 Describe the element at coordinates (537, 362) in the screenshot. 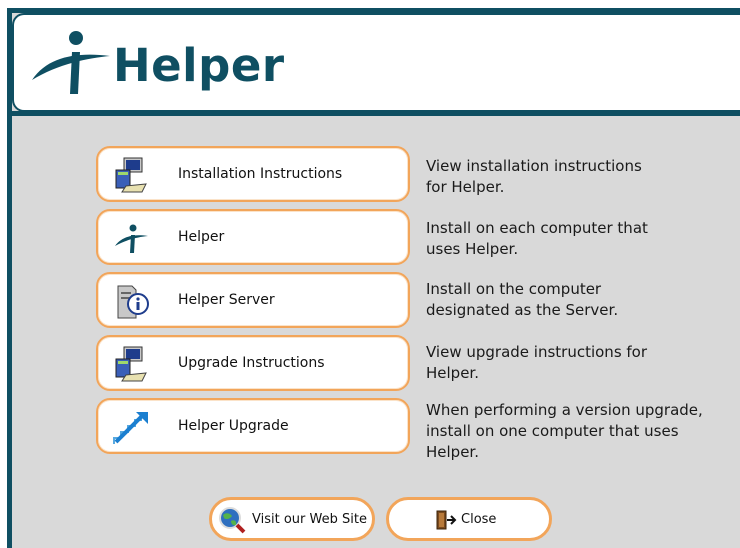

I see `option-description: View upgrade instructions for Helper.` at that location.